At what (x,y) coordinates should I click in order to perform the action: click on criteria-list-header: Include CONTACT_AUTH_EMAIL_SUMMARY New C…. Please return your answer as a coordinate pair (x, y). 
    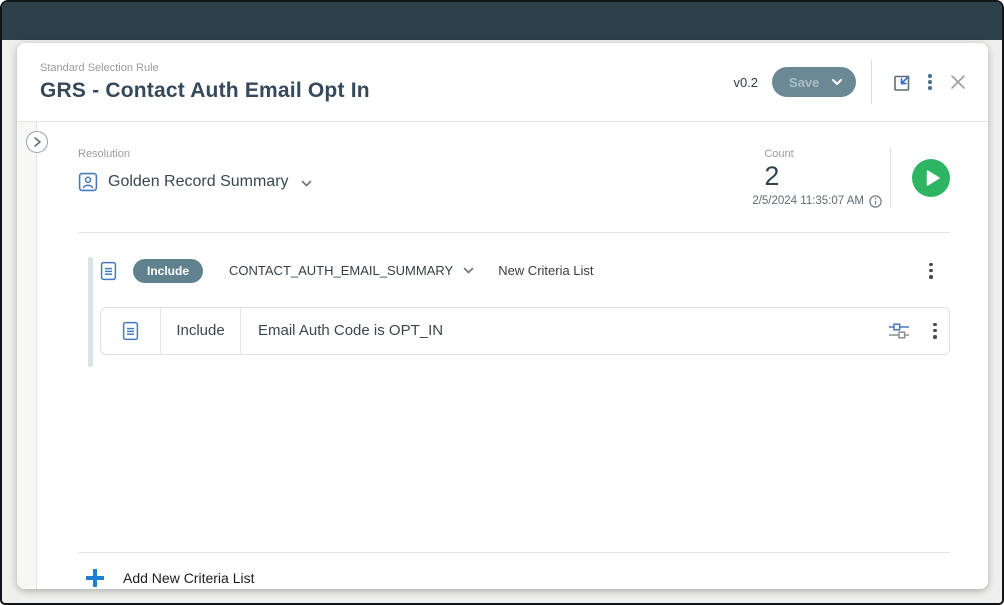
    Looking at the image, I should click on (525, 271).